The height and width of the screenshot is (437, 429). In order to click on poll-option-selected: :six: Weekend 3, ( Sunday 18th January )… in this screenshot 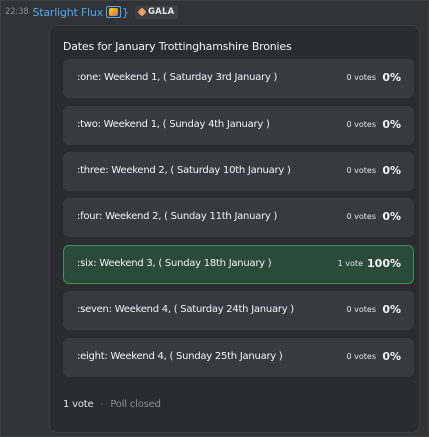, I will do `click(238, 264)`.